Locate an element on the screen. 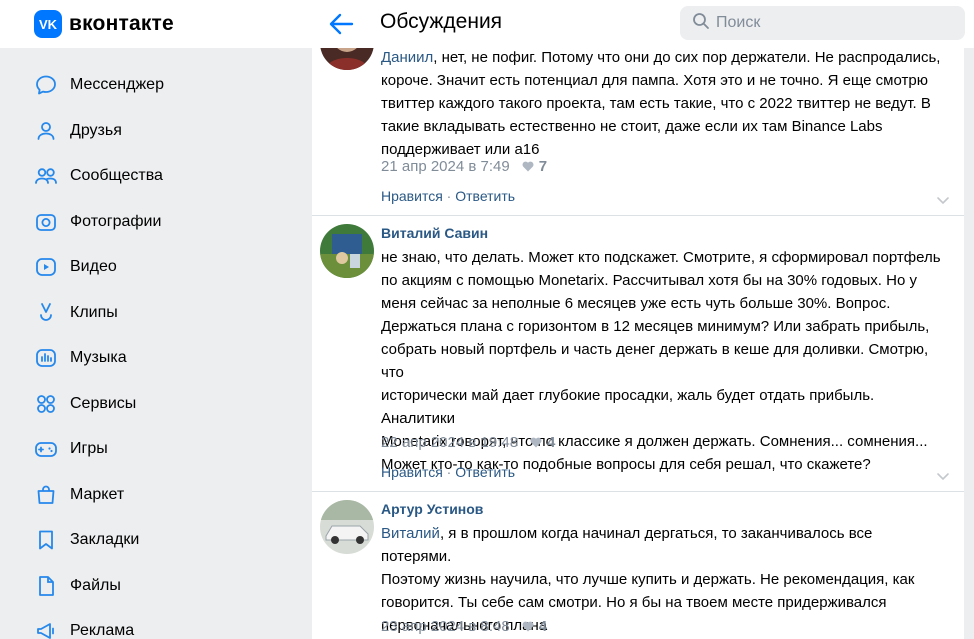 The width and height of the screenshot is (974, 639). search-box is located at coordinates (822, 23).